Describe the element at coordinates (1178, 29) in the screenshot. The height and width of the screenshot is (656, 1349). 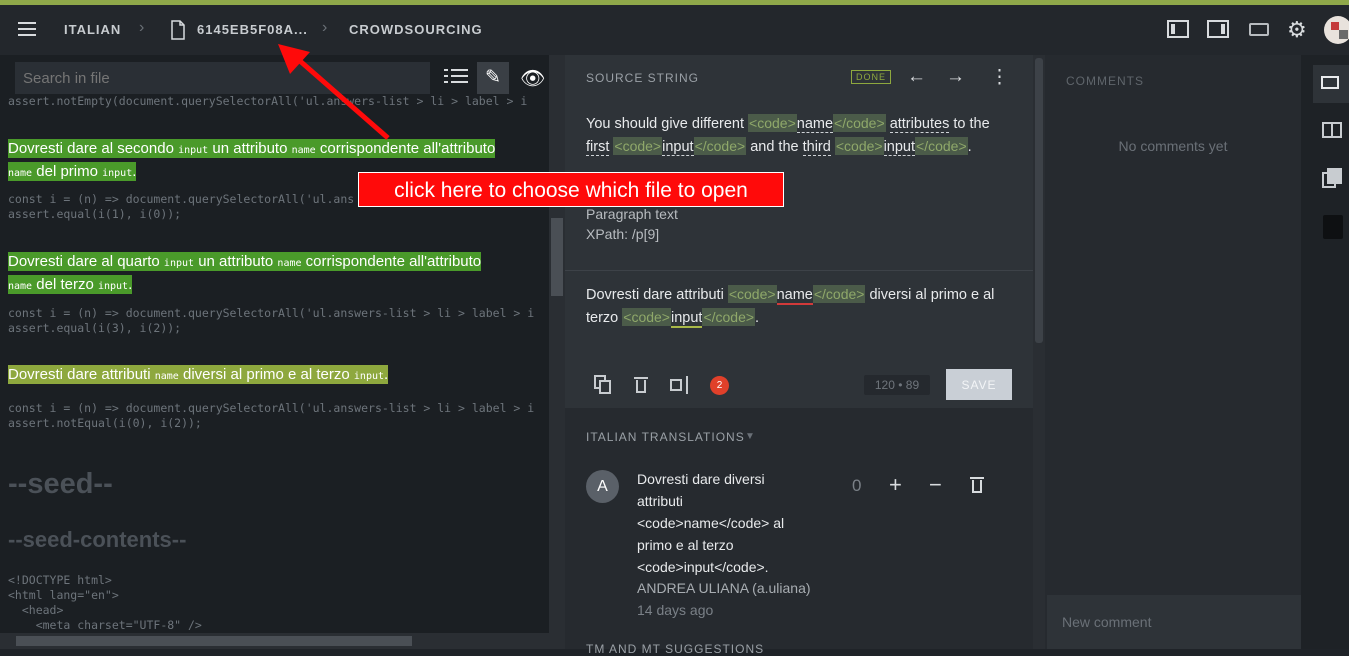
I see `left-panel-toggle-icon` at that location.